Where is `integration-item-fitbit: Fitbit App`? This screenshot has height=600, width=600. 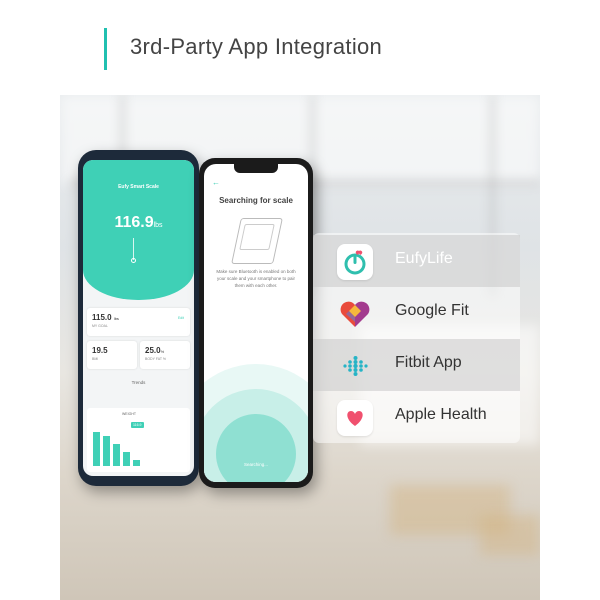
integration-item-fitbit: Fitbit App is located at coordinates (416, 365).